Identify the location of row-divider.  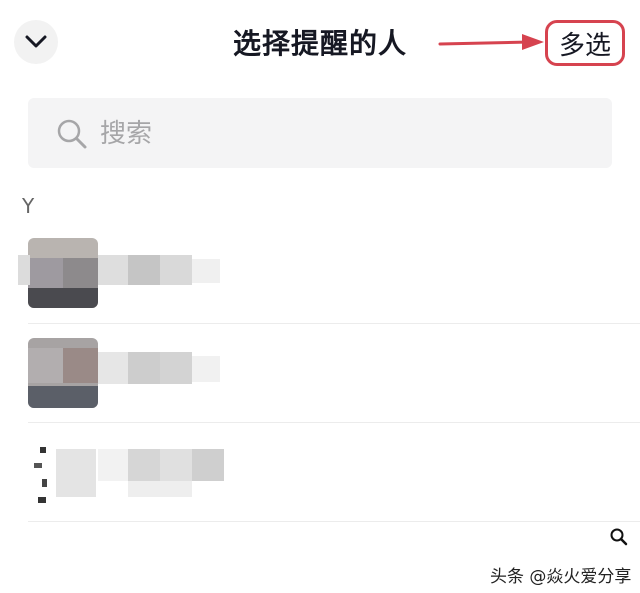
(334, 521).